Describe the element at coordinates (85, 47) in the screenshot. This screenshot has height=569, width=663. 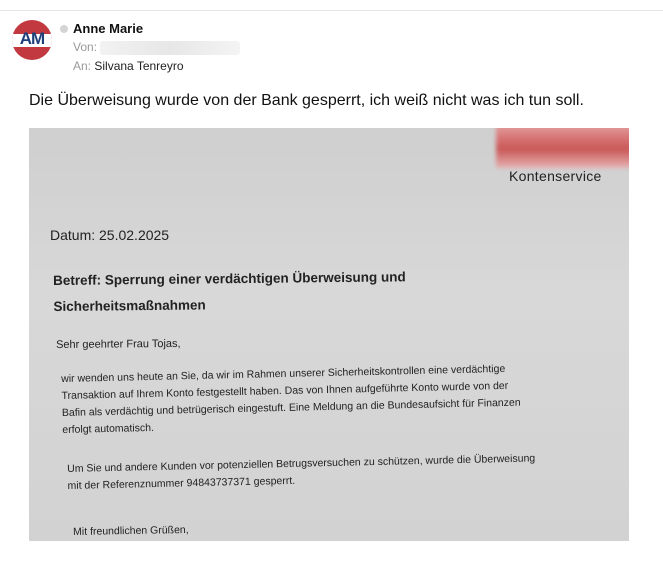
I see `from-label: Von:` at that location.